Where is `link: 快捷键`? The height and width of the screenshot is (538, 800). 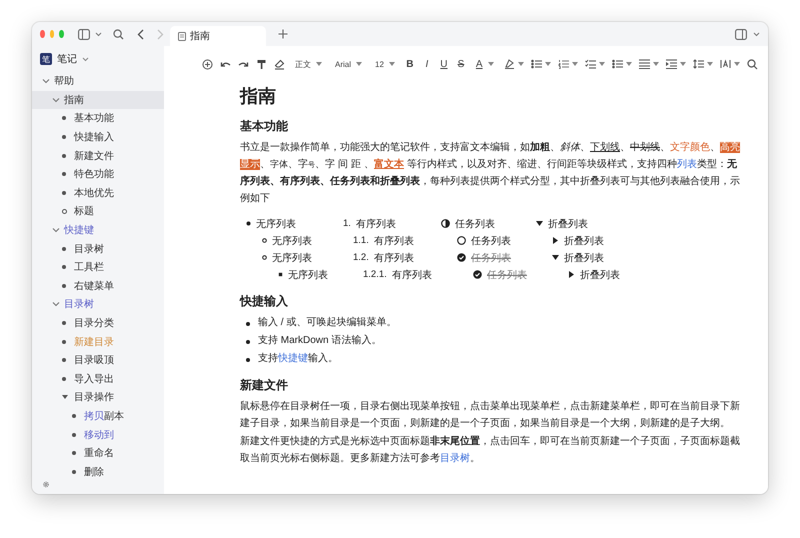 link: 快捷键 is located at coordinates (293, 358).